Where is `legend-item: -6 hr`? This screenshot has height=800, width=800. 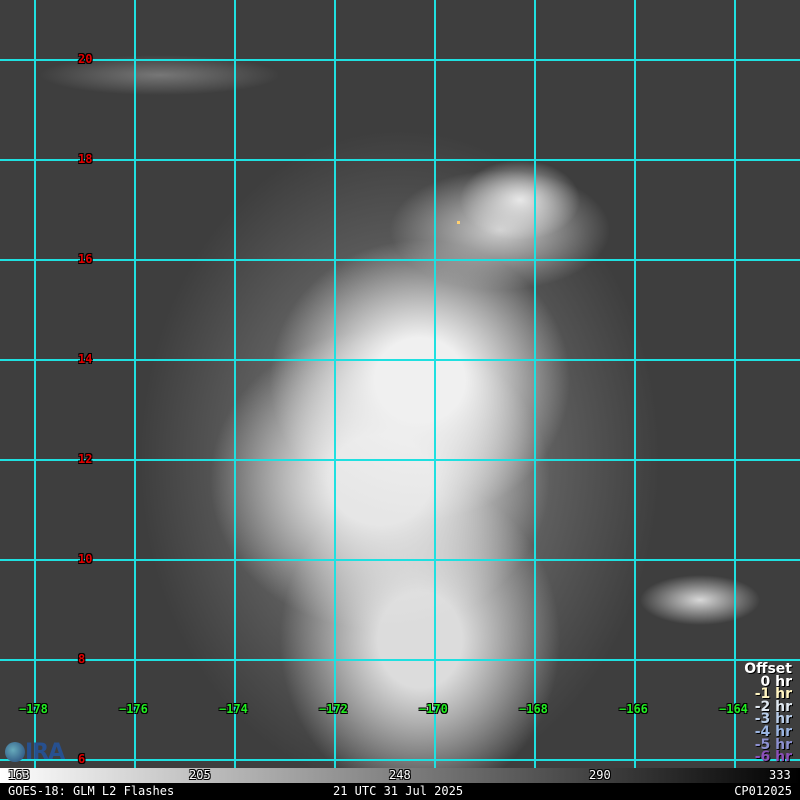 legend-item: -6 hr is located at coordinates (773, 757).